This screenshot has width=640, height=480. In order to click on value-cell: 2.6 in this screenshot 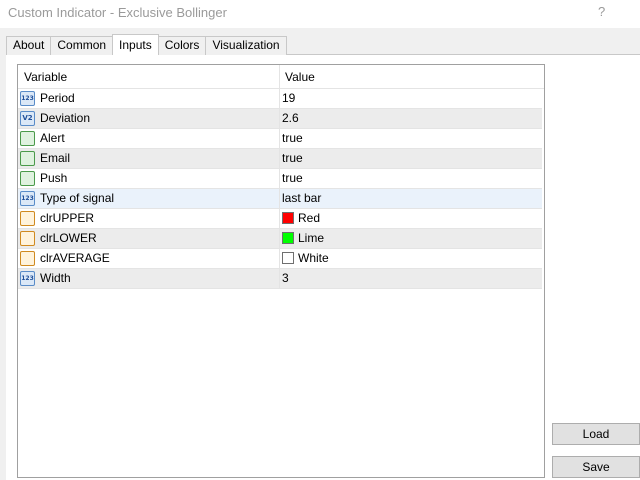, I will do `click(411, 118)`.